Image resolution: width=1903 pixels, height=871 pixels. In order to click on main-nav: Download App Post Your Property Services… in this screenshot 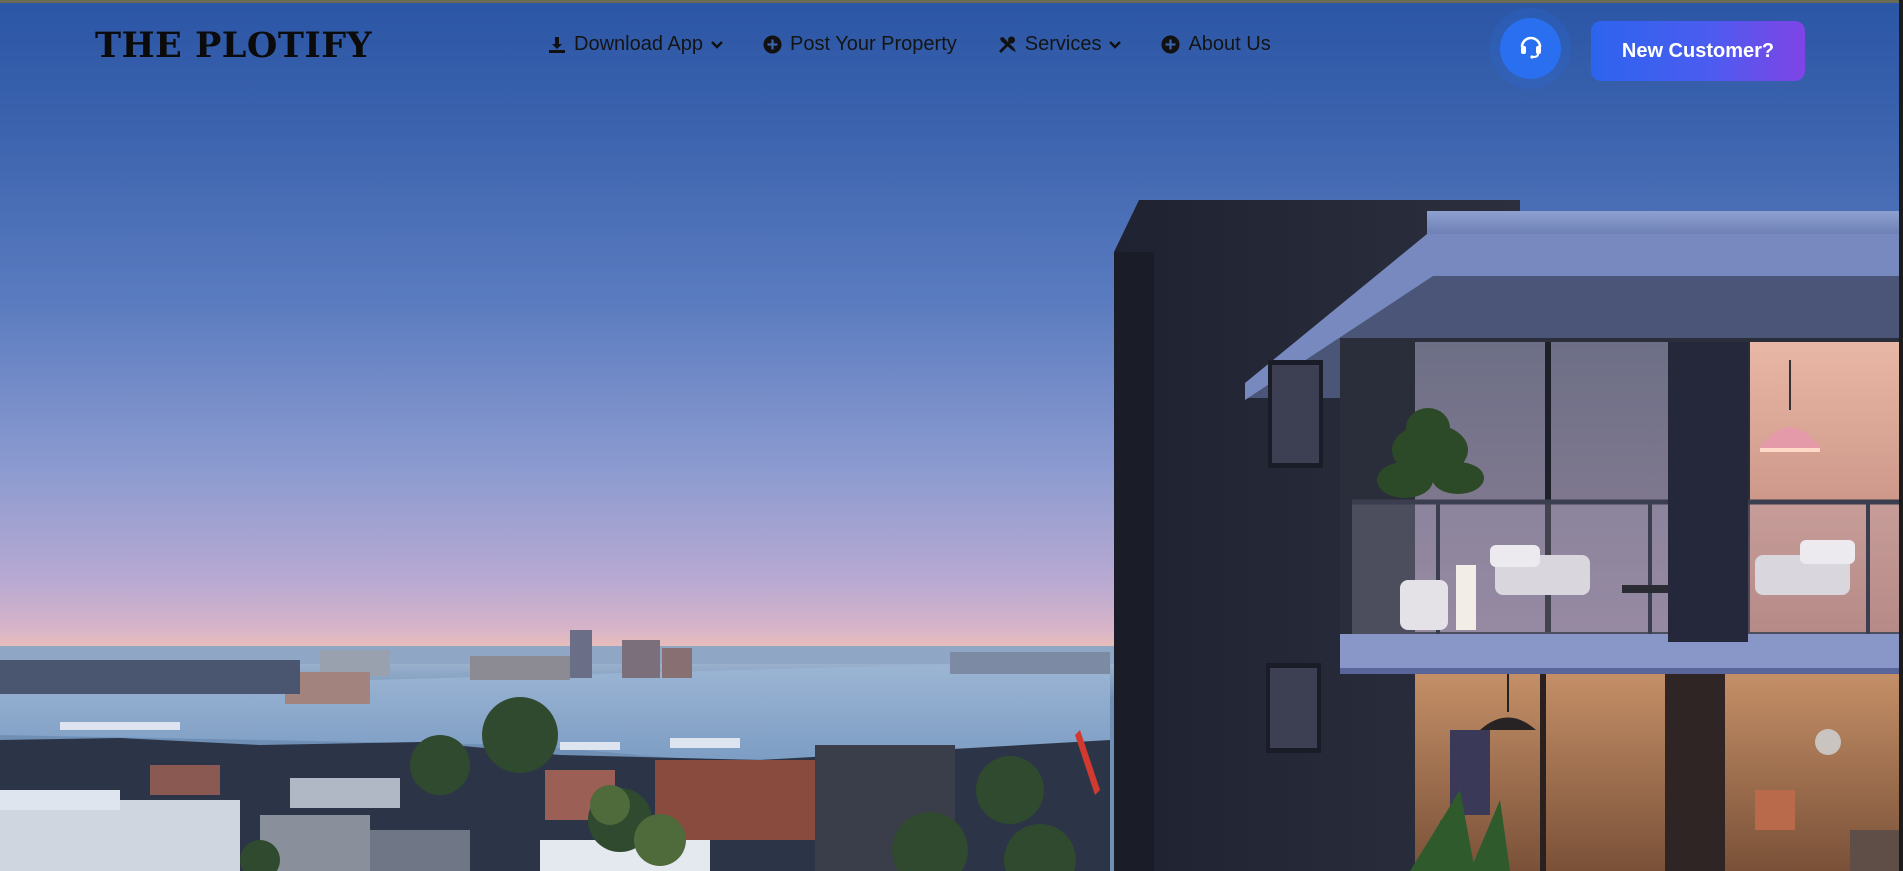, I will do `click(909, 44)`.